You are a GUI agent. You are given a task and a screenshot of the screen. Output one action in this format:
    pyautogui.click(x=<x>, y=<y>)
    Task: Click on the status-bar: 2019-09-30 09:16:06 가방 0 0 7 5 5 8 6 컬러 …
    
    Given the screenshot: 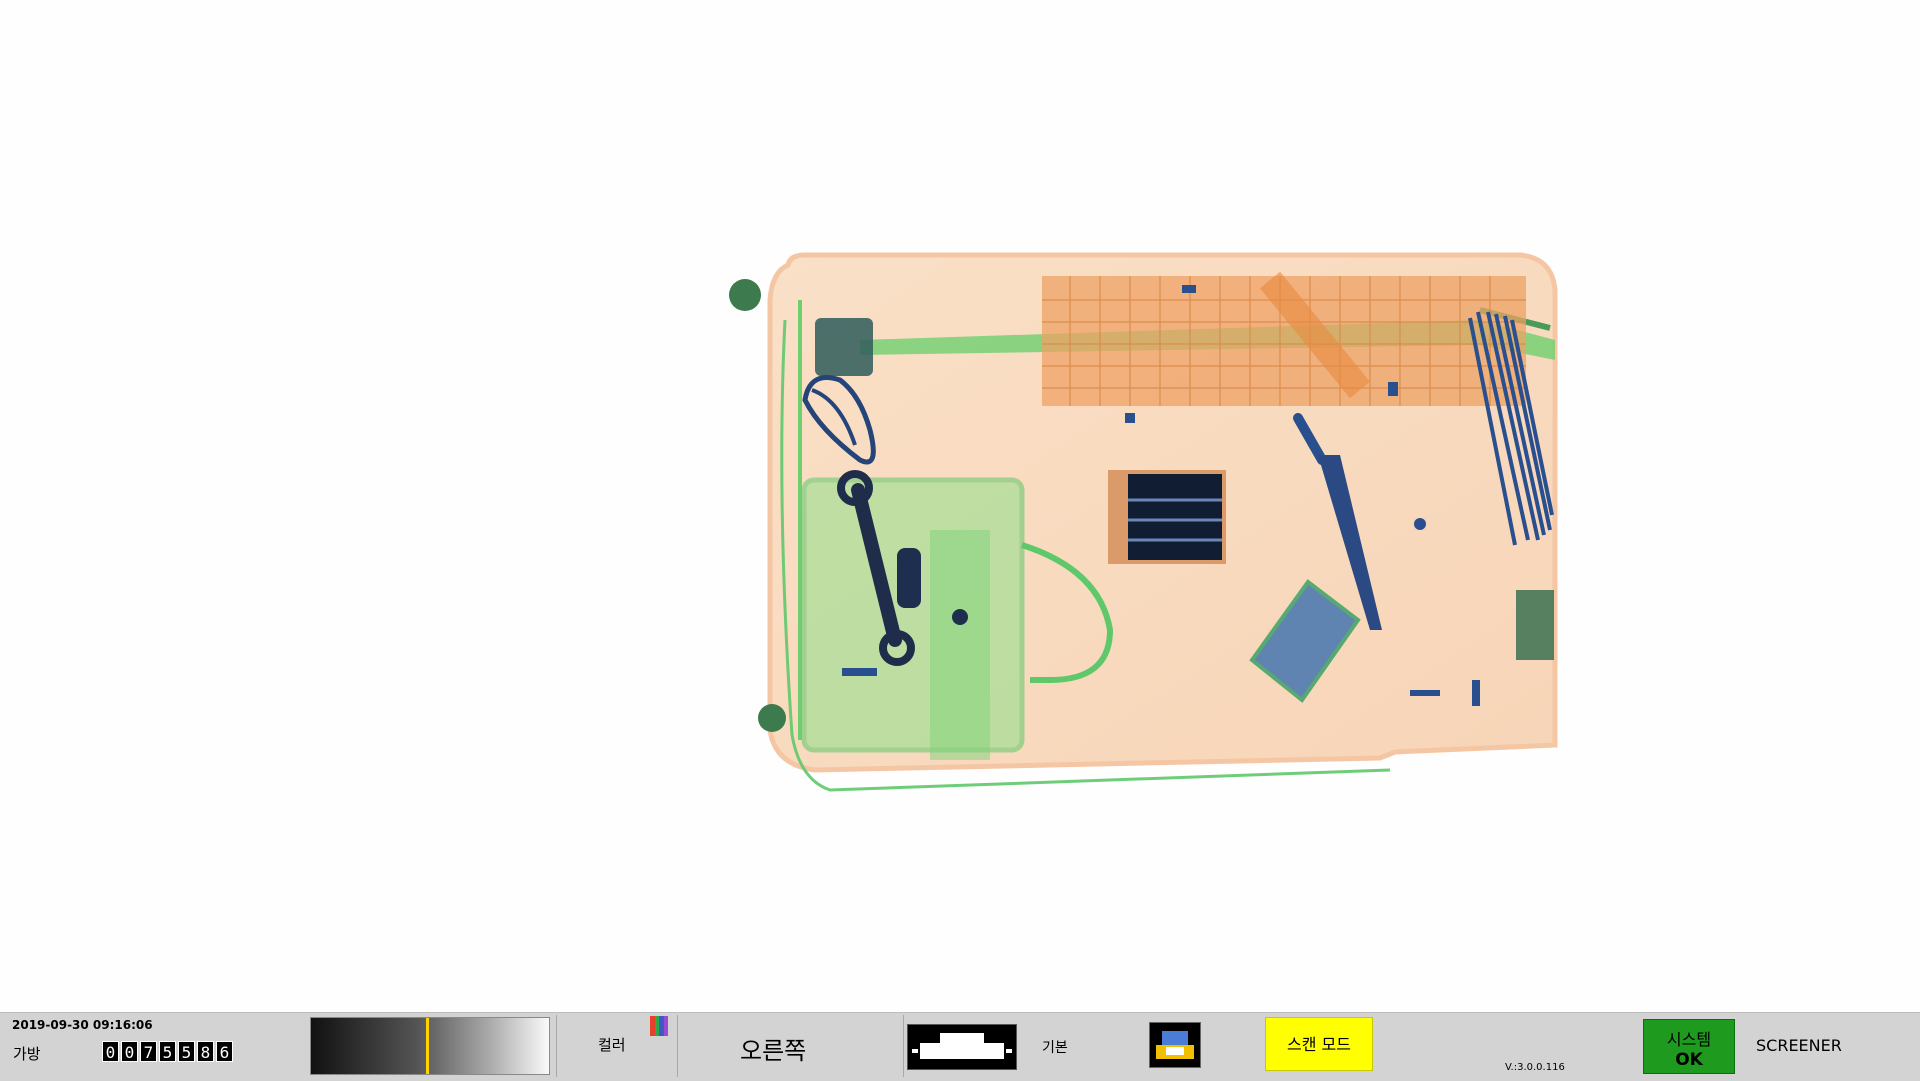 What is the action you would take?
    pyautogui.click(x=960, y=1046)
    